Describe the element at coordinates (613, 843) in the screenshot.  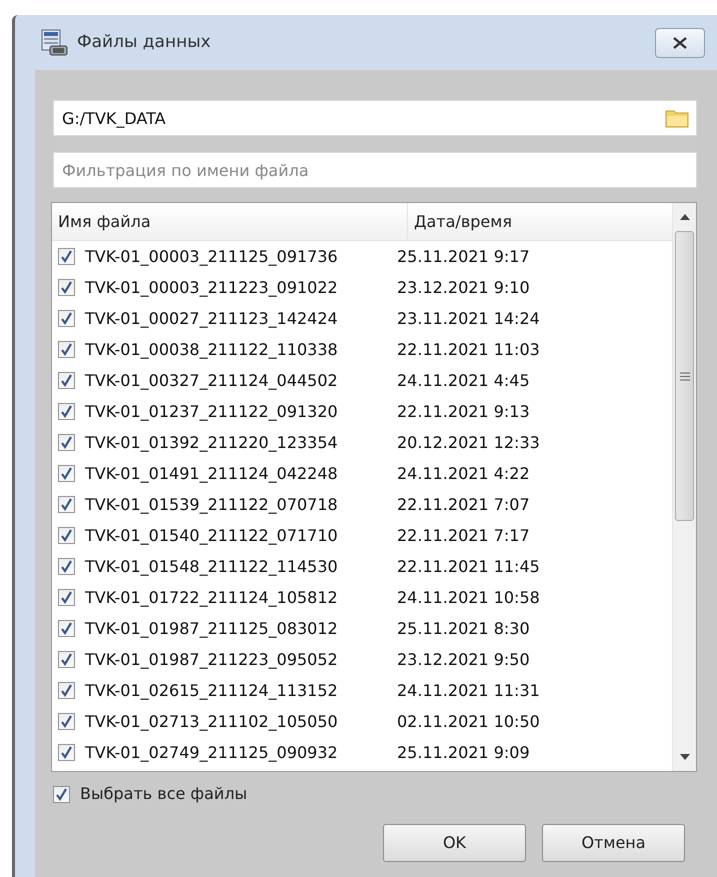
I see `cancel-button: Отмена` at that location.